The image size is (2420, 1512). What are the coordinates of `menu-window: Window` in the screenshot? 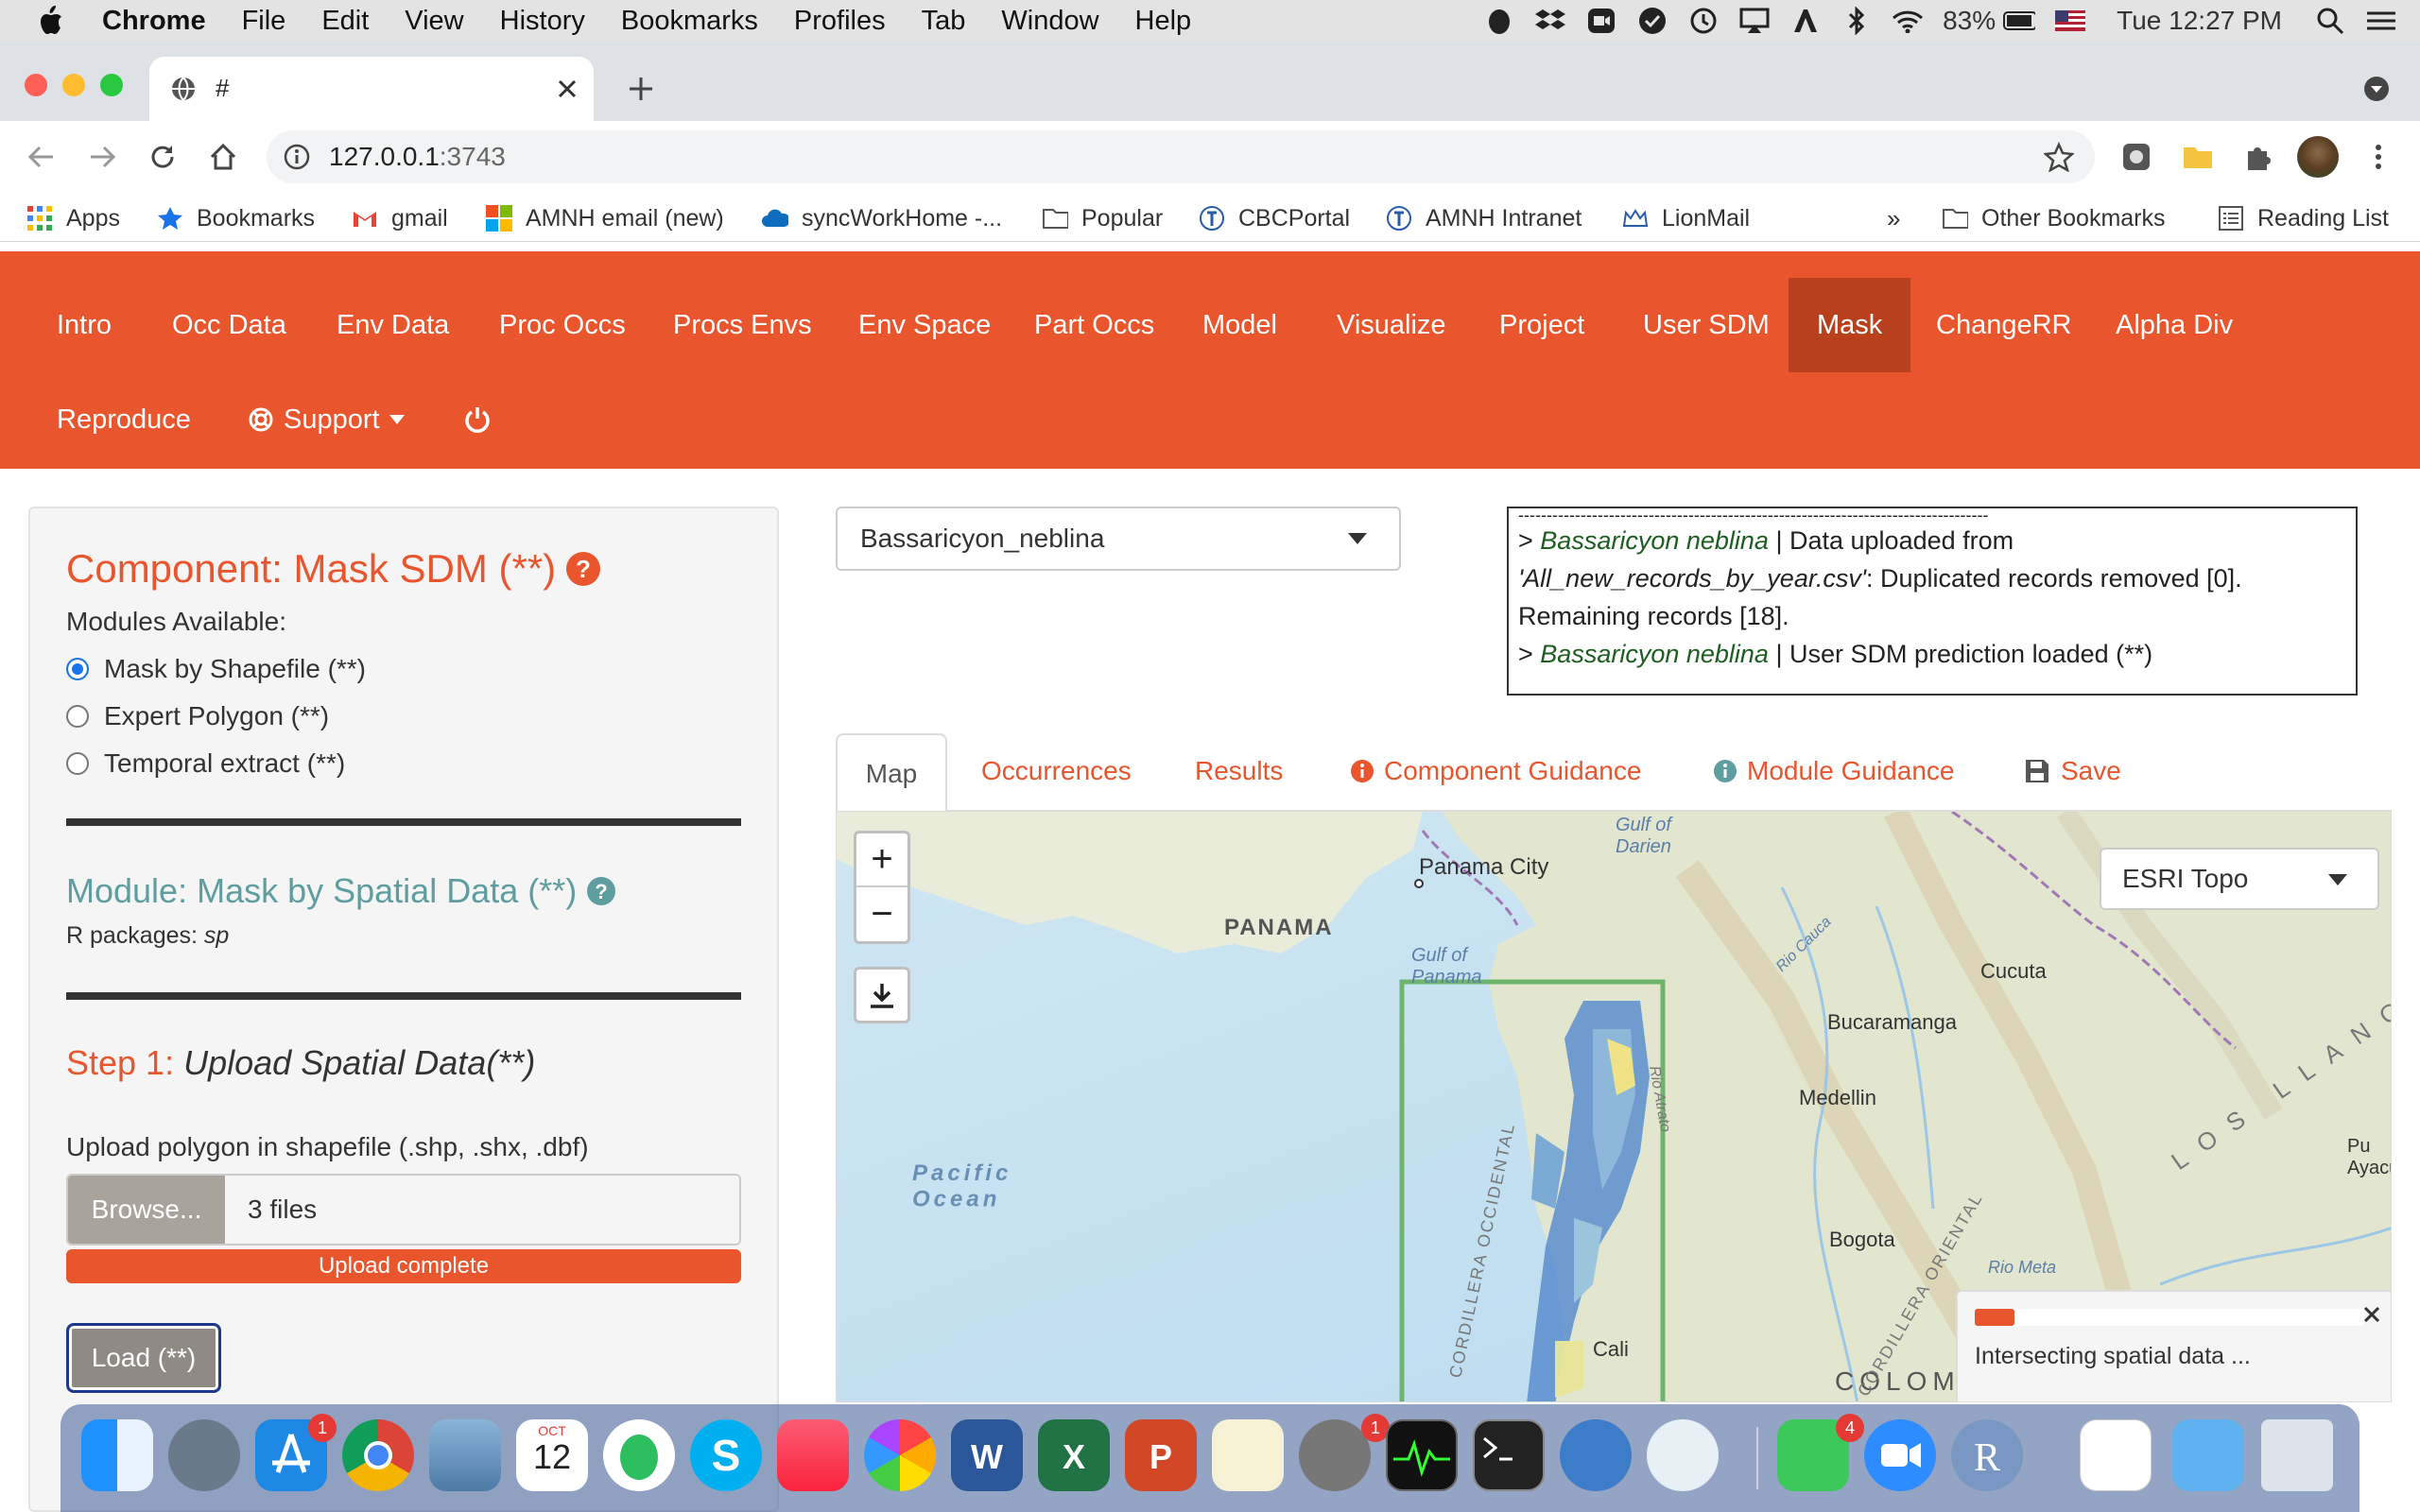 It's located at (1049, 21).